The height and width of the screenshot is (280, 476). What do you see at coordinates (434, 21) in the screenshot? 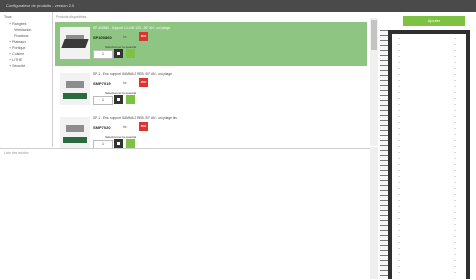
I see `add-button: Ajouter` at bounding box center [434, 21].